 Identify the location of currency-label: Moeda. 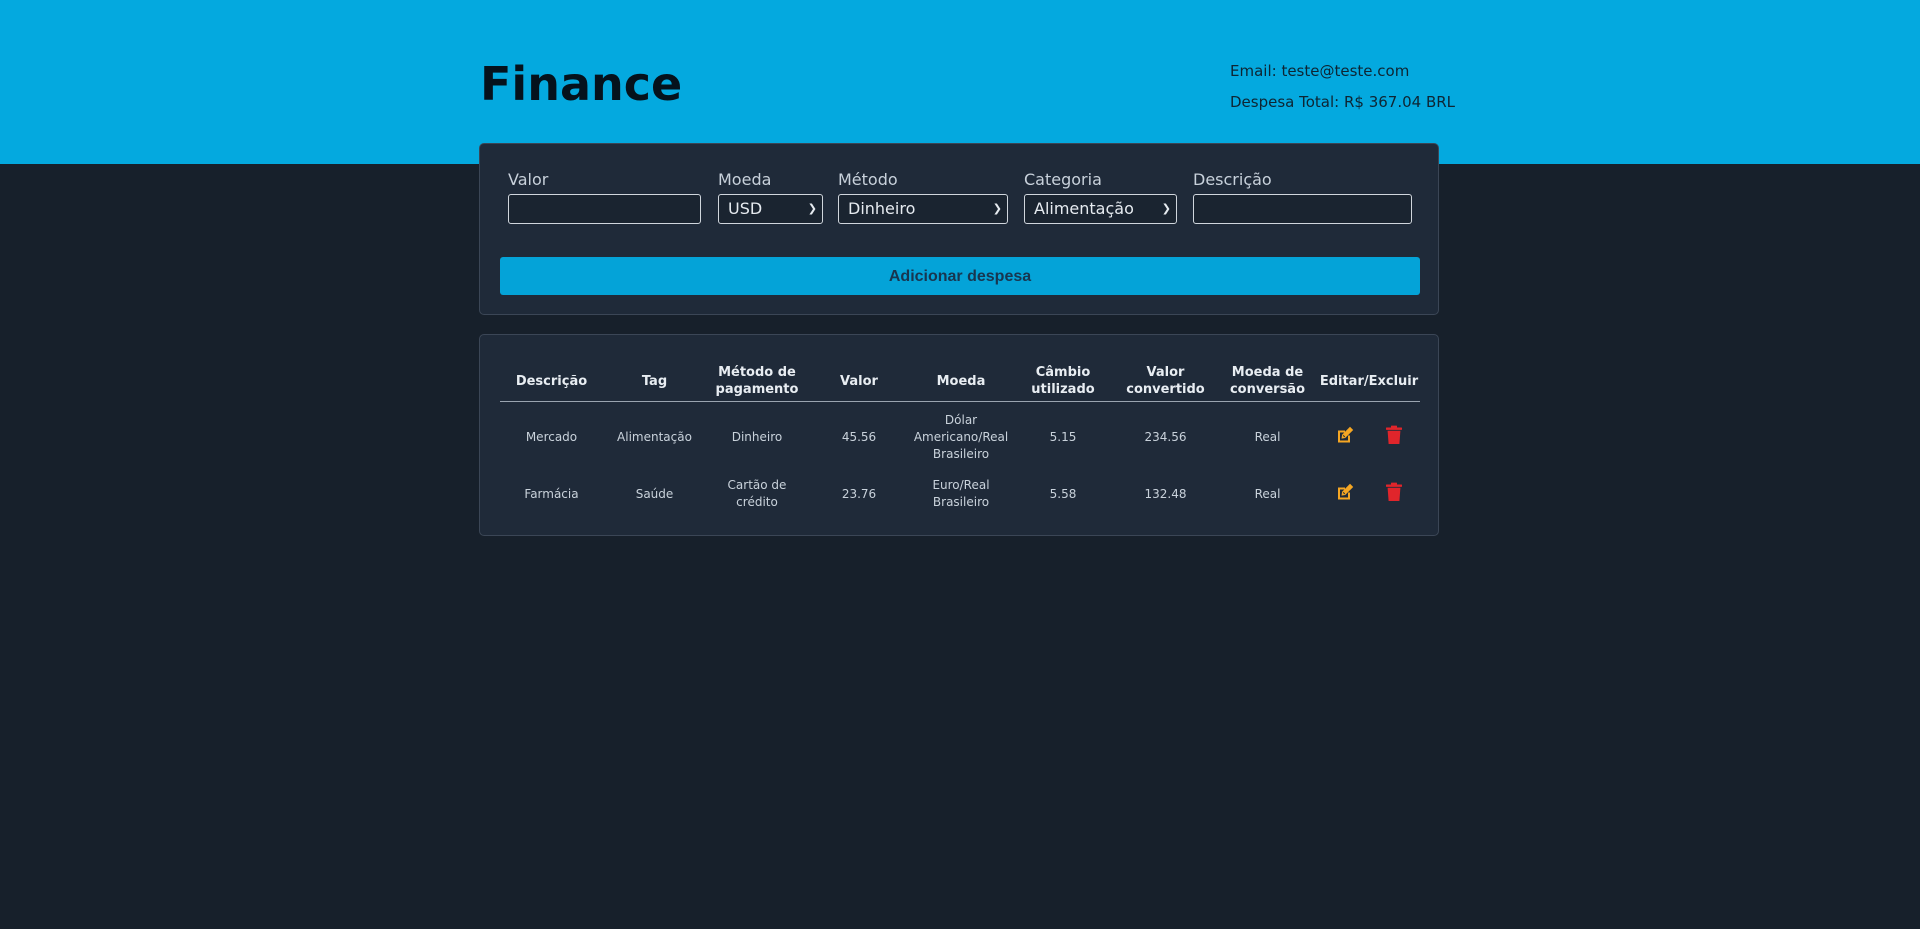
(745, 179).